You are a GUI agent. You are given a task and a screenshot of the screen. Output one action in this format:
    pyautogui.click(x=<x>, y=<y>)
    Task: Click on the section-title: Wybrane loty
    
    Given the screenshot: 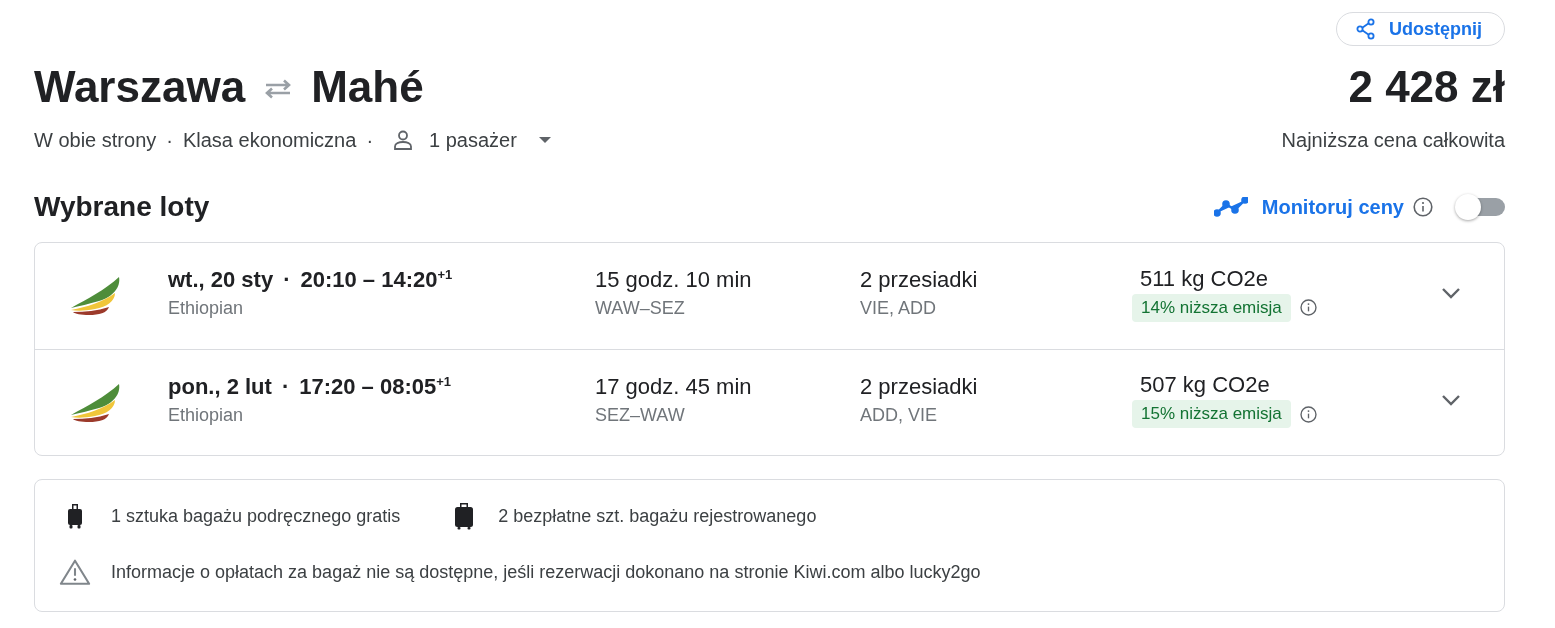 What is the action you would take?
    pyautogui.click(x=122, y=207)
    